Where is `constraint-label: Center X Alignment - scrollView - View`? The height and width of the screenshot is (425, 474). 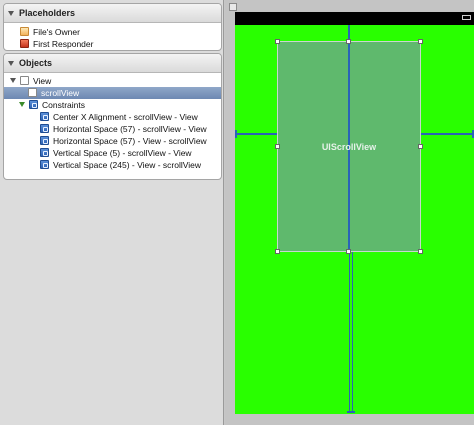 constraint-label: Center X Alignment - scrollView - View is located at coordinates (125, 117).